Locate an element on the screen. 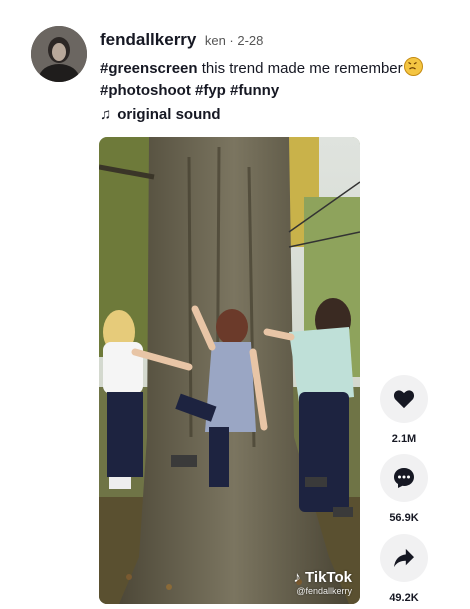 The width and height of the screenshot is (470, 609). avatar is located at coordinates (59, 54).